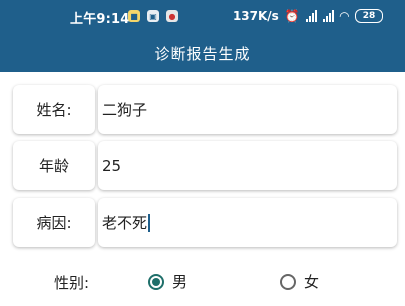  What do you see at coordinates (54, 222) in the screenshot?
I see `cause-label: 病因:` at bounding box center [54, 222].